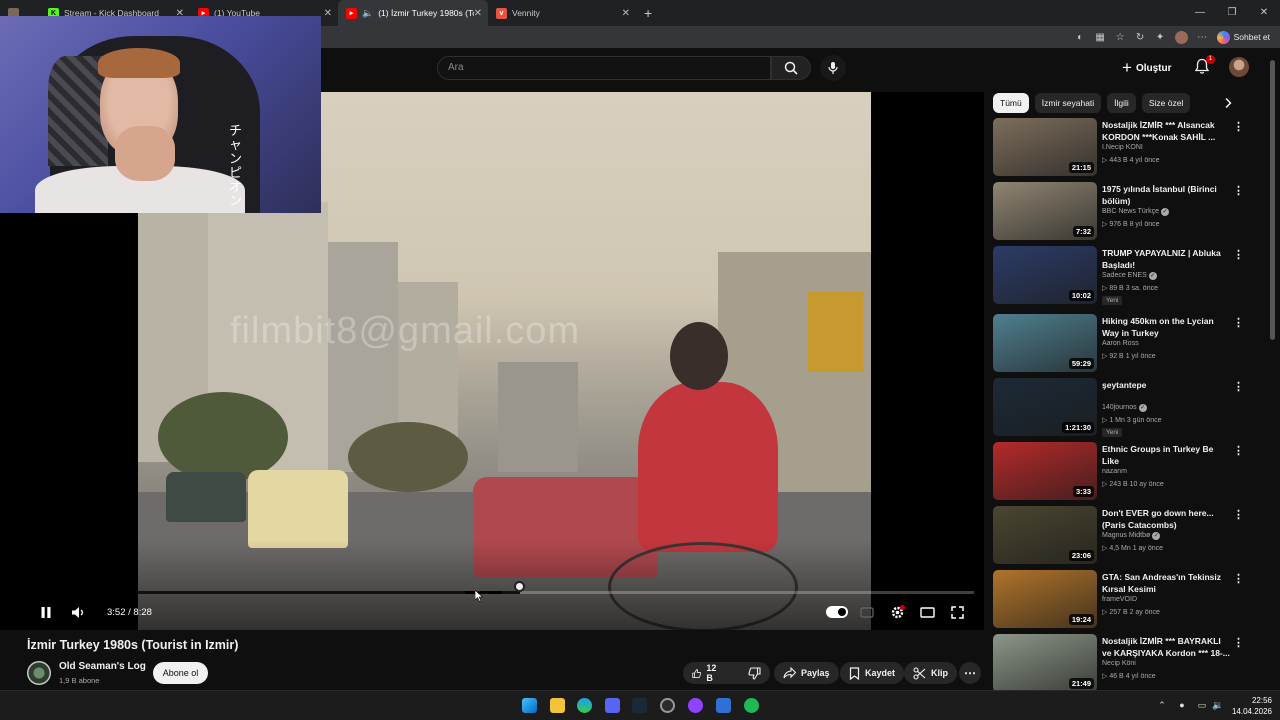 The width and height of the screenshot is (1280, 720). I want to click on dislike-button, so click(754, 673).